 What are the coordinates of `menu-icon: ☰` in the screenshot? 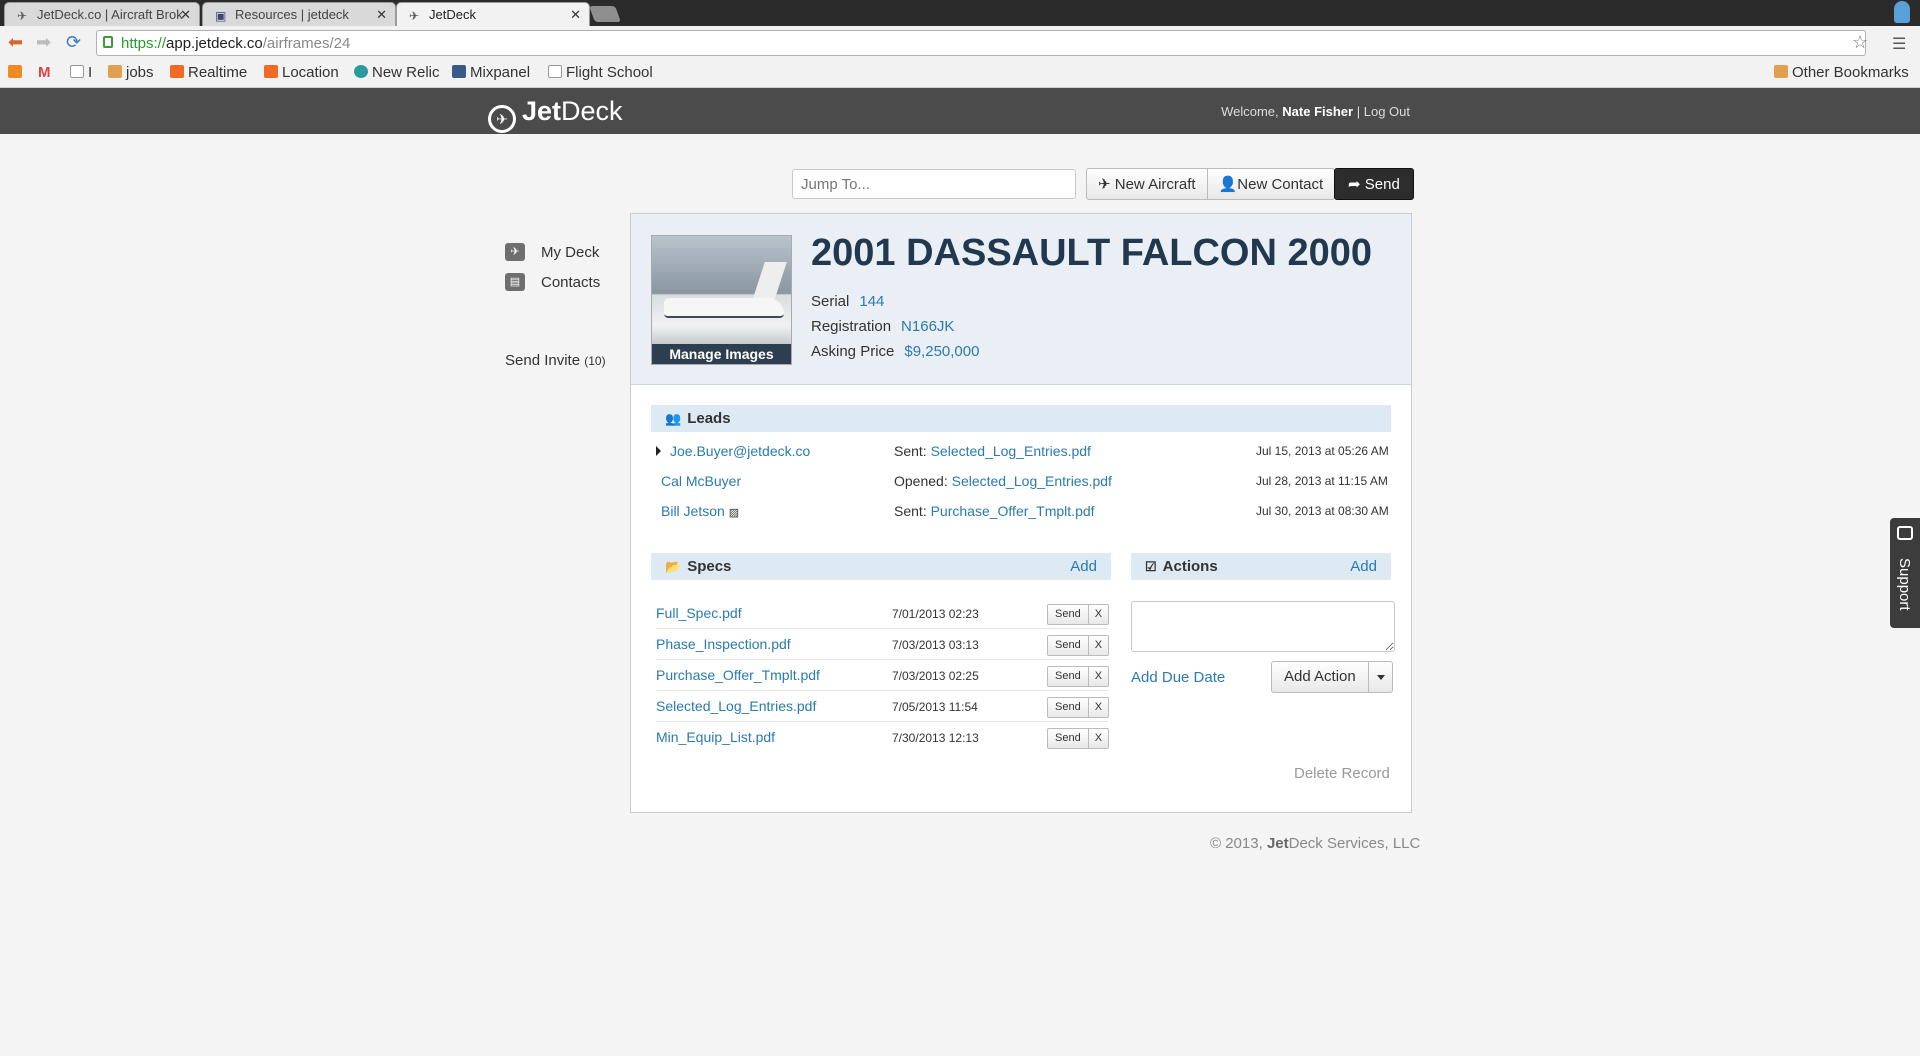 It's located at (1899, 44).